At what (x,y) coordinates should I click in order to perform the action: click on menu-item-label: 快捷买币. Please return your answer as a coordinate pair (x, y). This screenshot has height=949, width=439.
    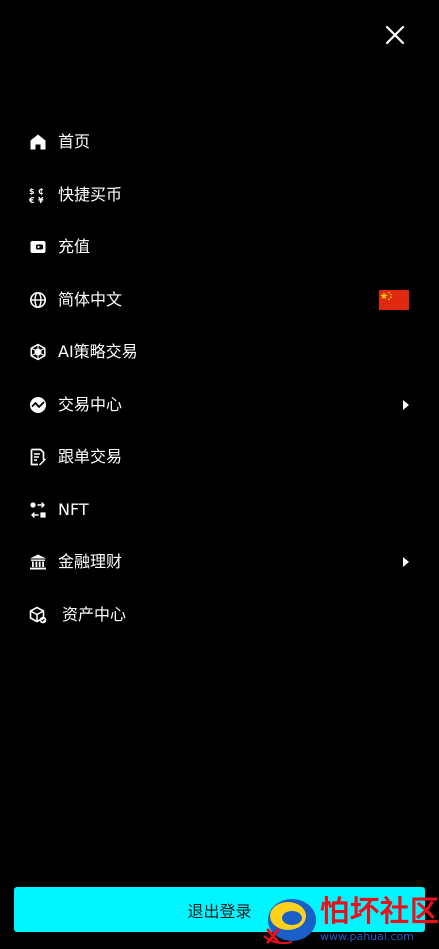
    Looking at the image, I should click on (90, 194).